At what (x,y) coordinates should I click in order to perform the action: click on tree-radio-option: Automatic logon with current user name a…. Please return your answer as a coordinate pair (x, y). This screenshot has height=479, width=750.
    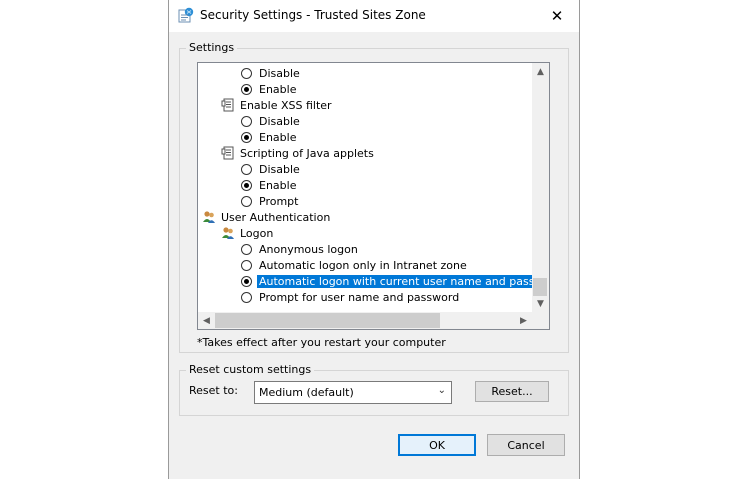
    Looking at the image, I should click on (395, 281).